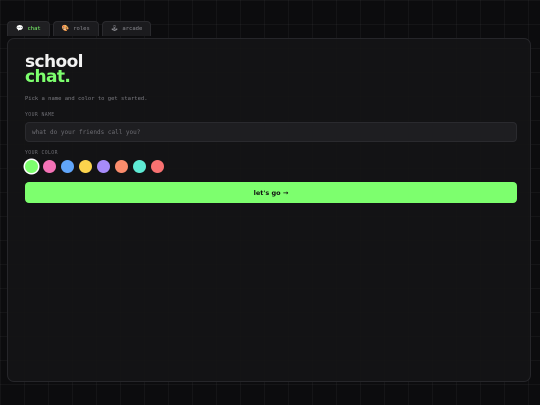 The width and height of the screenshot is (540, 405). I want to click on color-label: YOUR COLOR, so click(41, 153).